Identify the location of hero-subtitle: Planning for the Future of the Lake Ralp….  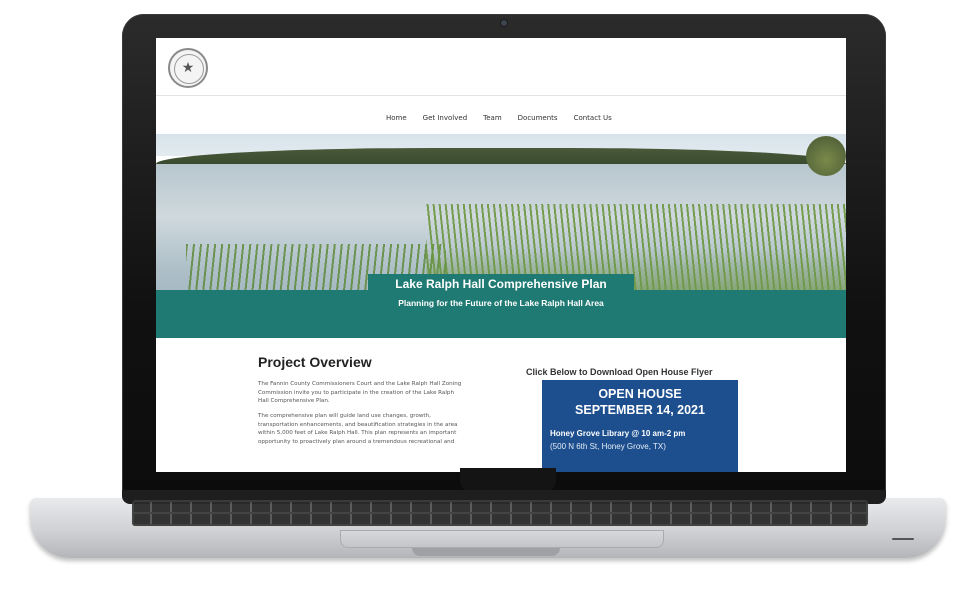
(501, 303).